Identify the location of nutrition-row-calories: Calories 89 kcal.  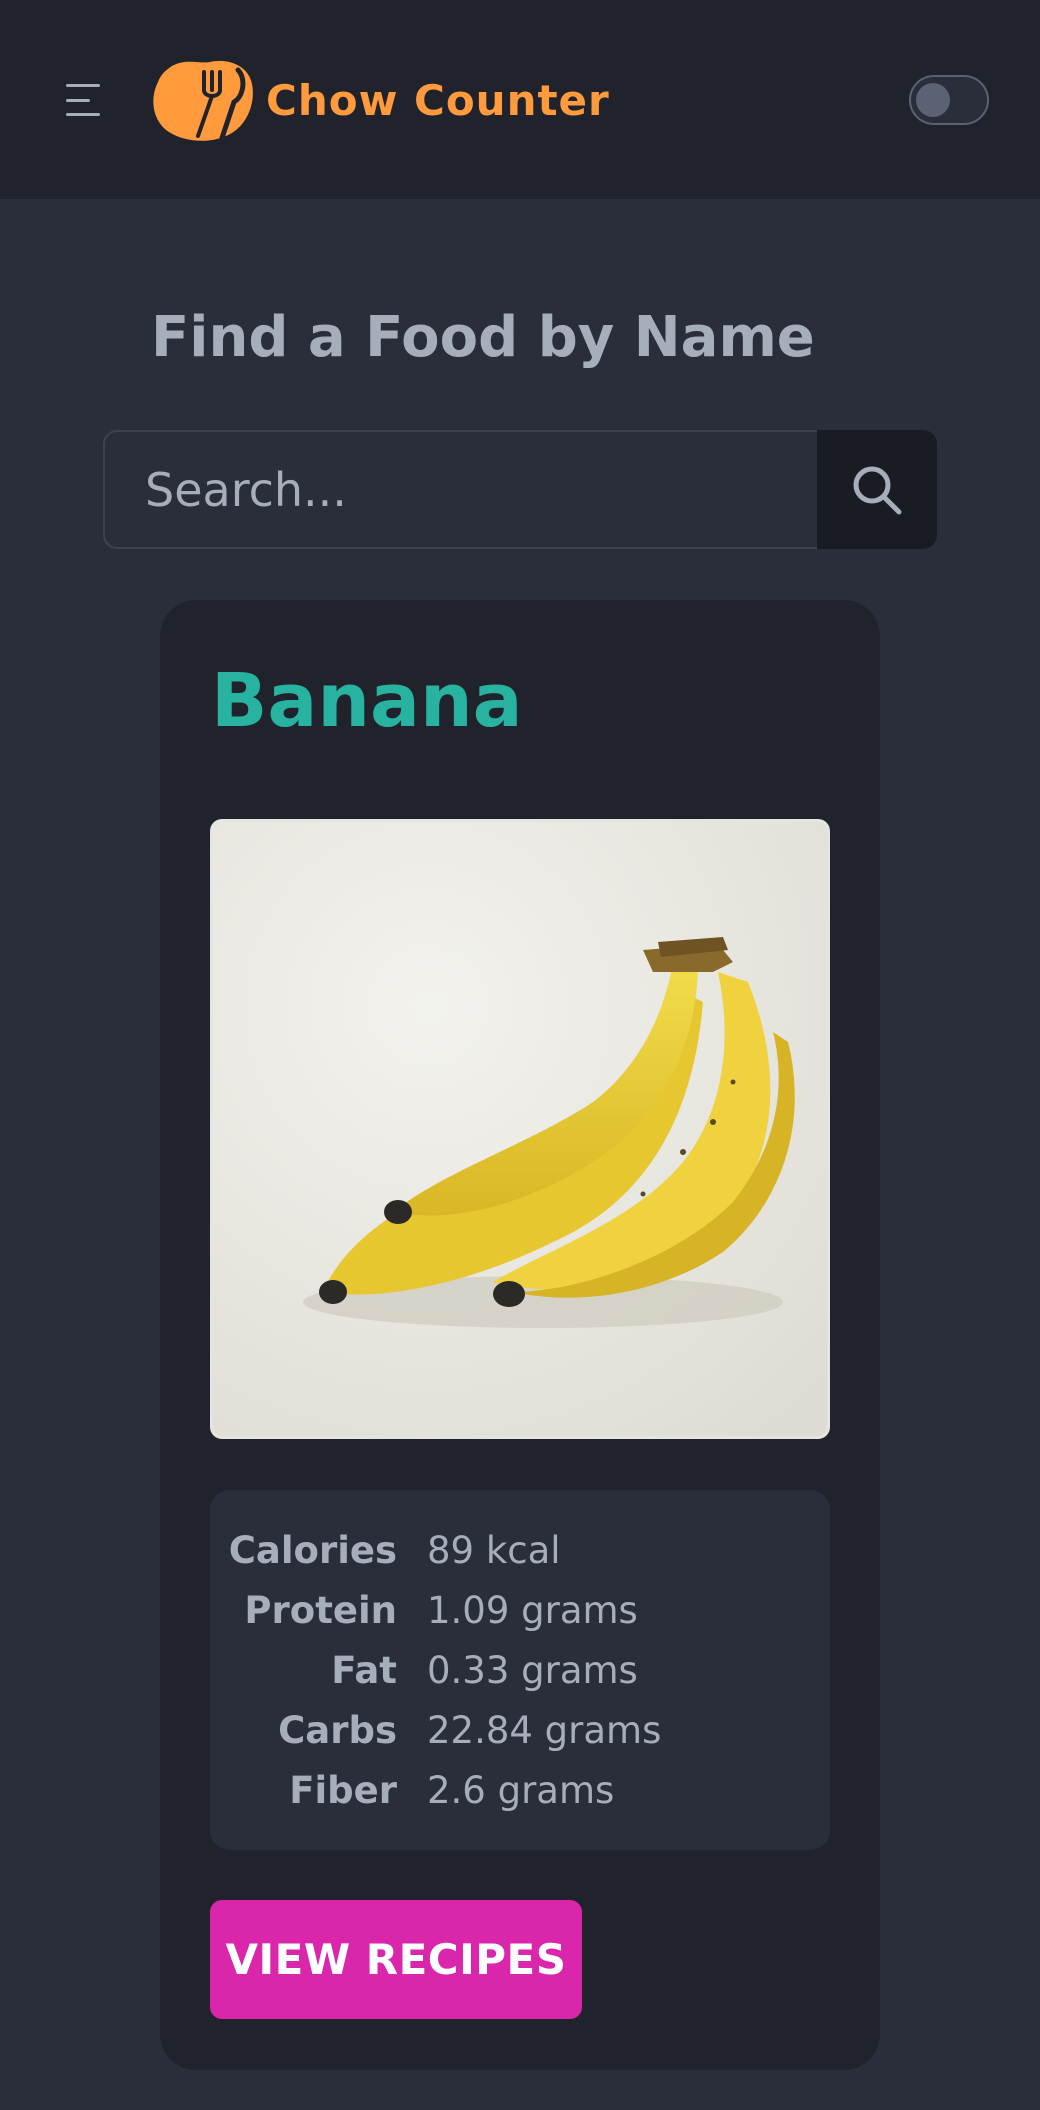
(520, 1550).